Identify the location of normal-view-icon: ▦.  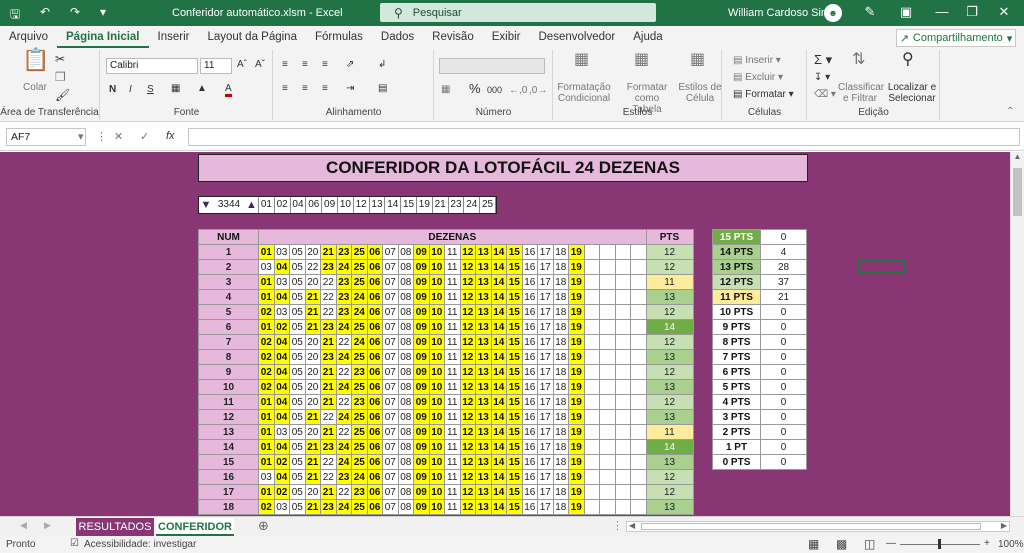
(813, 544).